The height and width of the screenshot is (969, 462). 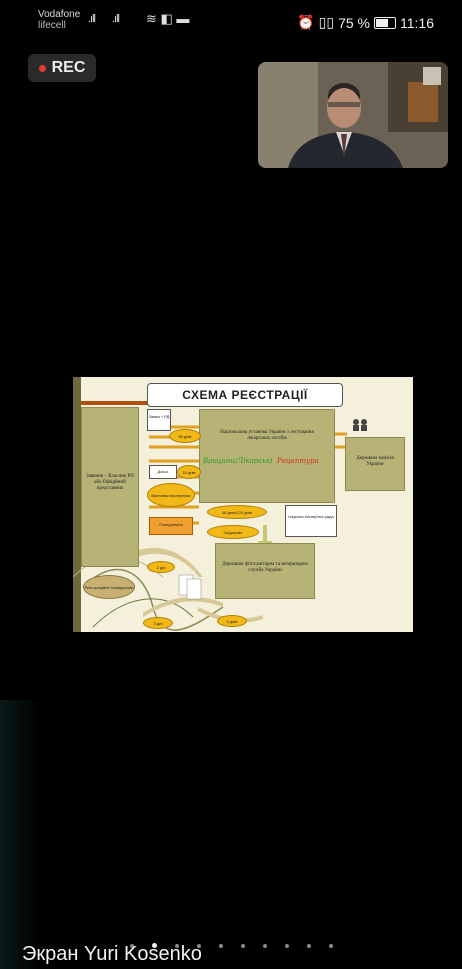 I want to click on handwrite-green: Вакцини/Лікарські, so click(x=238, y=461).